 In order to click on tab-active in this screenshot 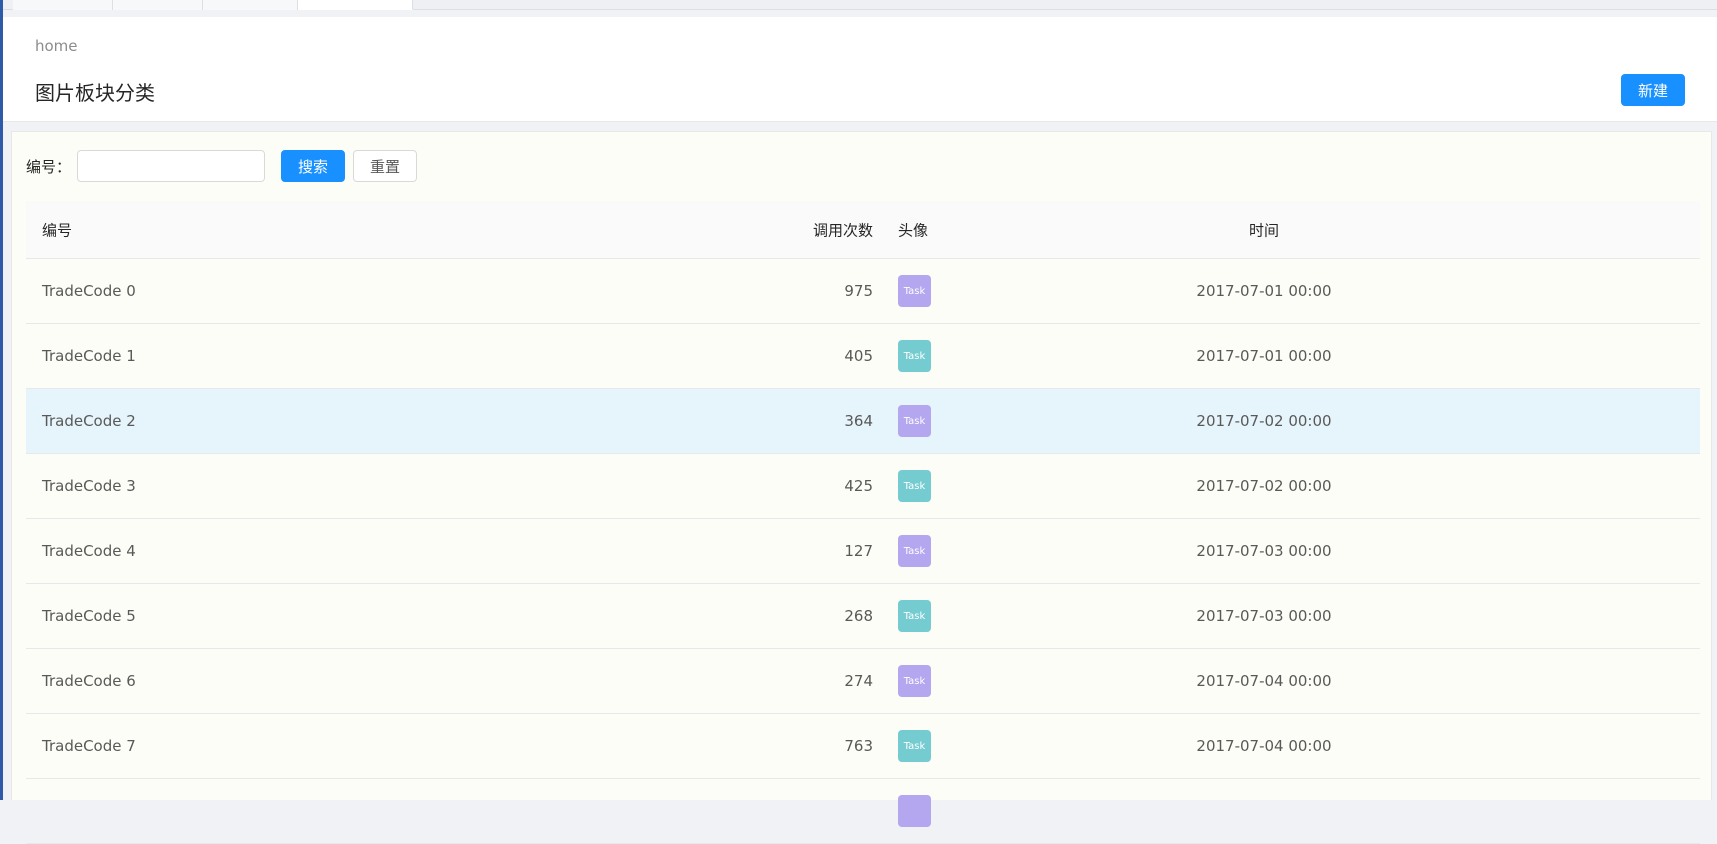, I will do `click(355, 5)`.